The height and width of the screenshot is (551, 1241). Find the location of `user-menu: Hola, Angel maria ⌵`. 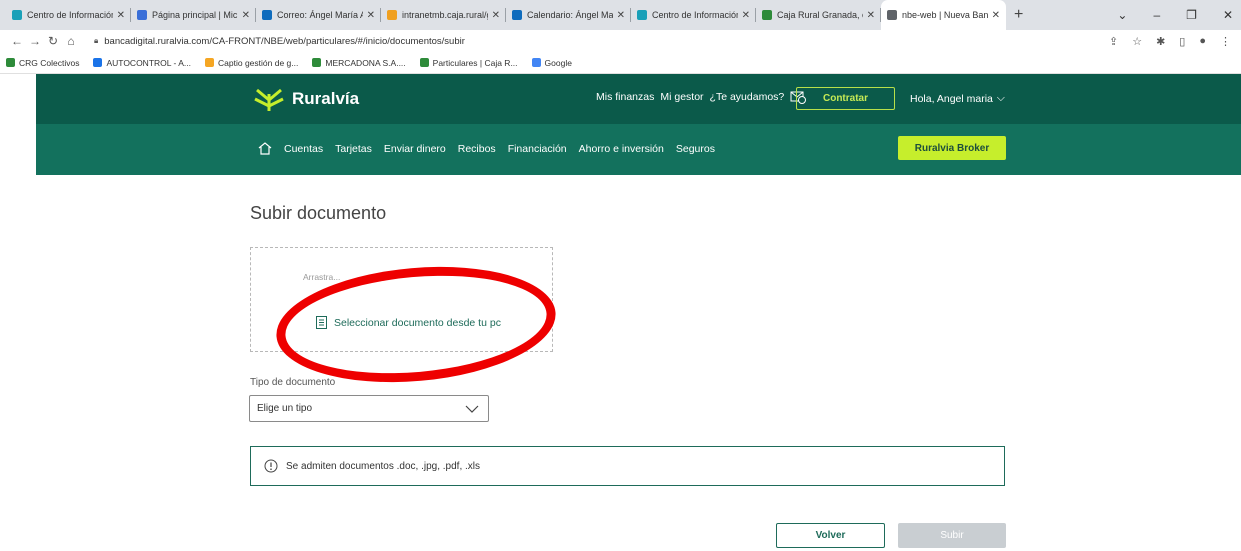

user-menu: Hola, Angel maria ⌵ is located at coordinates (957, 98).